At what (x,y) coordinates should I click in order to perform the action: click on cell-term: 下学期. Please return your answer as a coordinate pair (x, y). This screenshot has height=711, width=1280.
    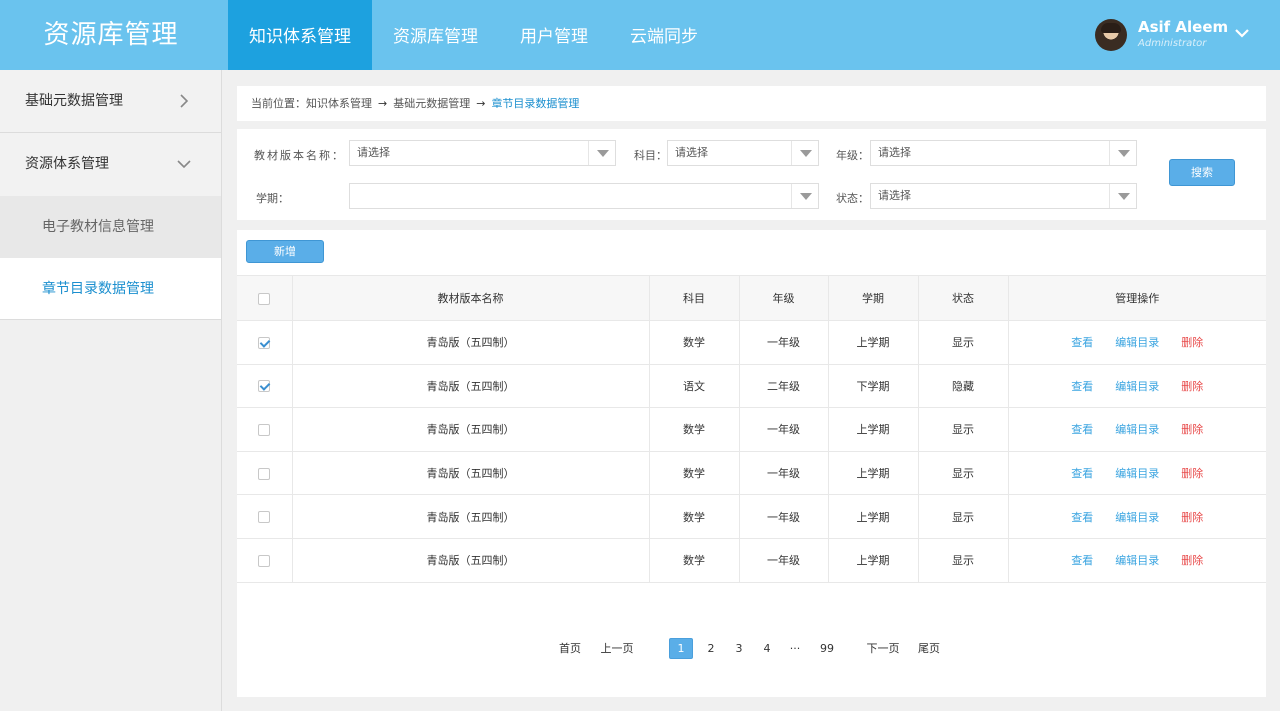
    Looking at the image, I should click on (873, 386).